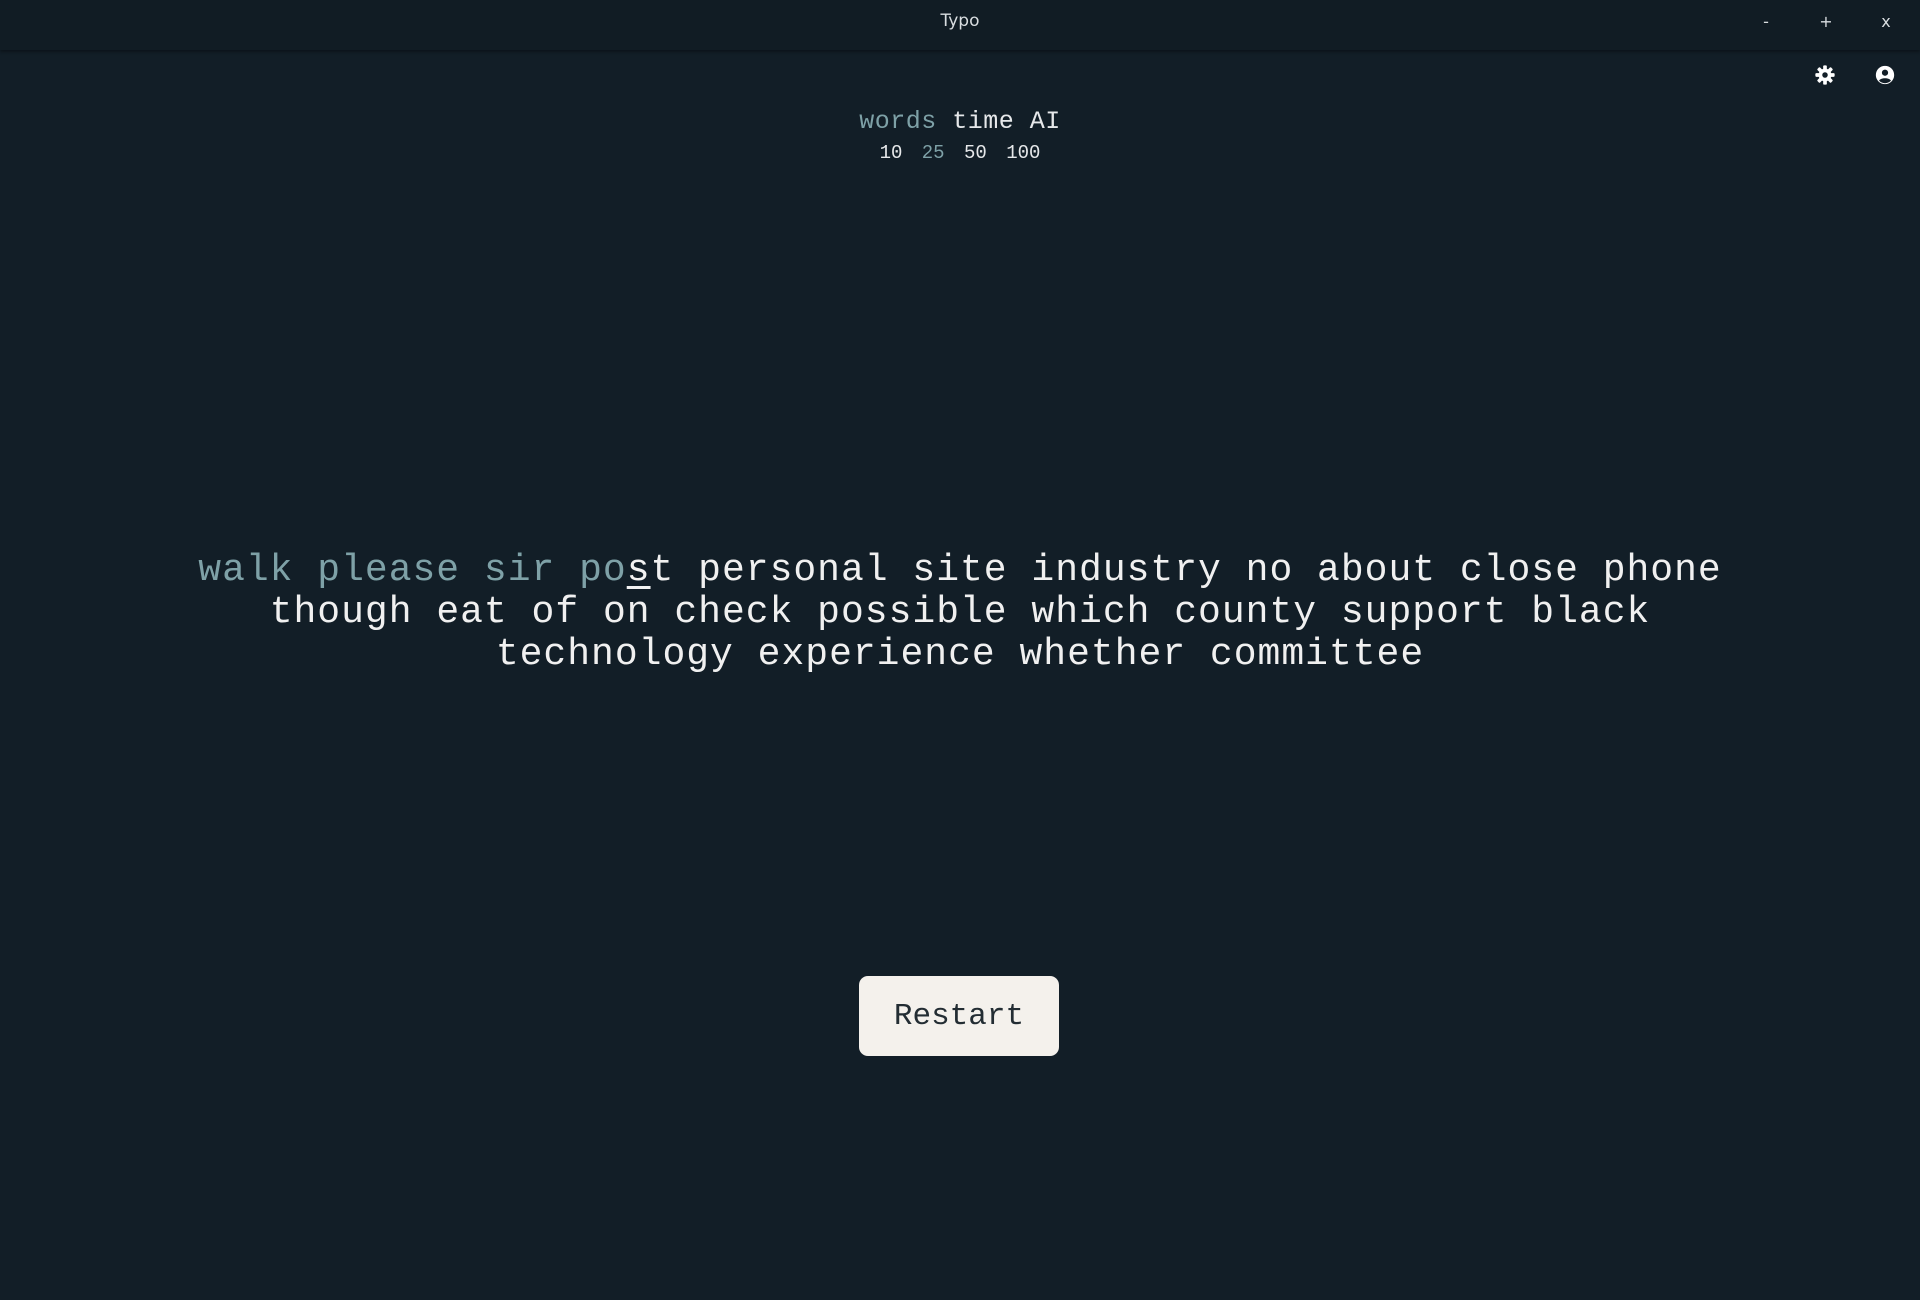  What do you see at coordinates (933, 153) in the screenshot?
I see `count-25: 25` at bounding box center [933, 153].